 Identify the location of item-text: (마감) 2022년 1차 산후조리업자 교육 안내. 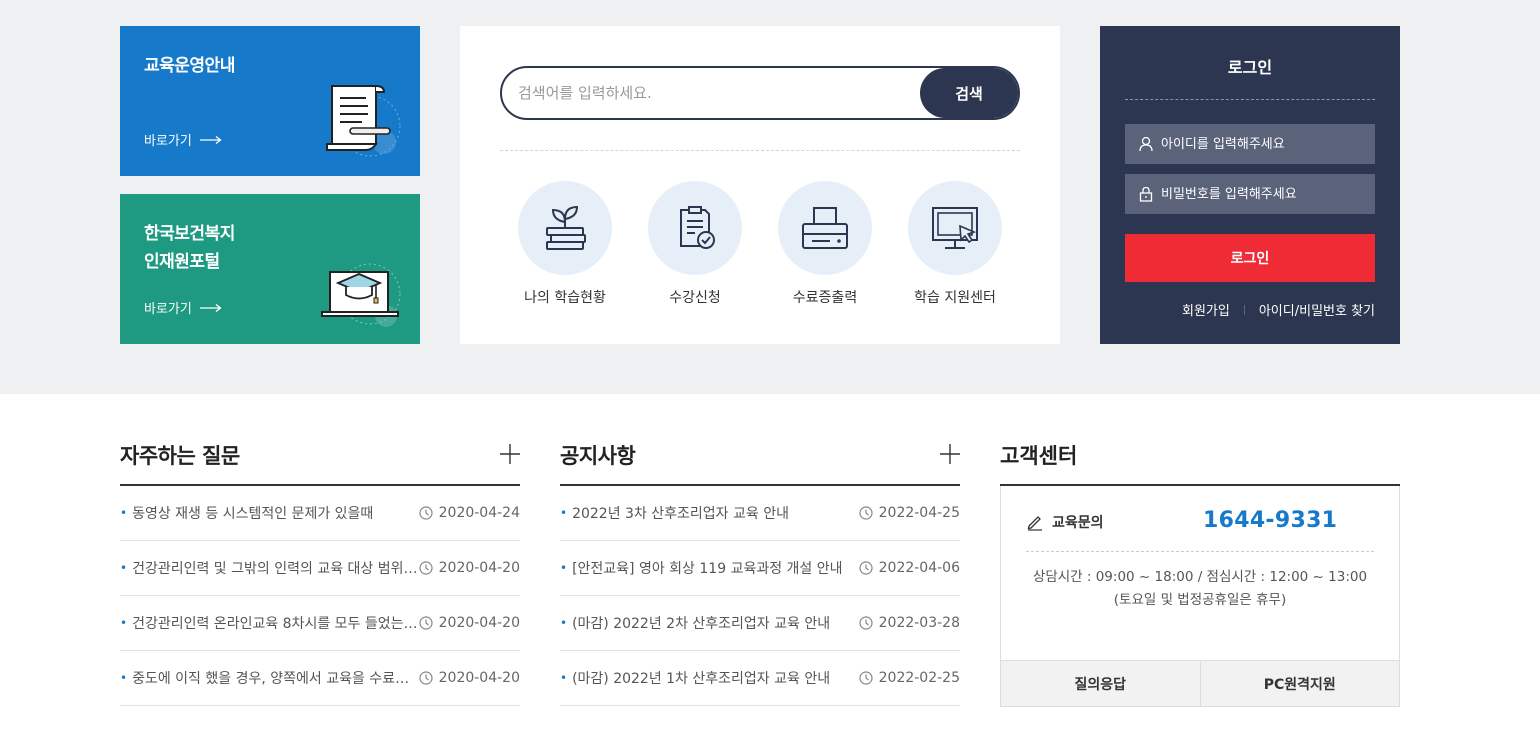
(701, 679).